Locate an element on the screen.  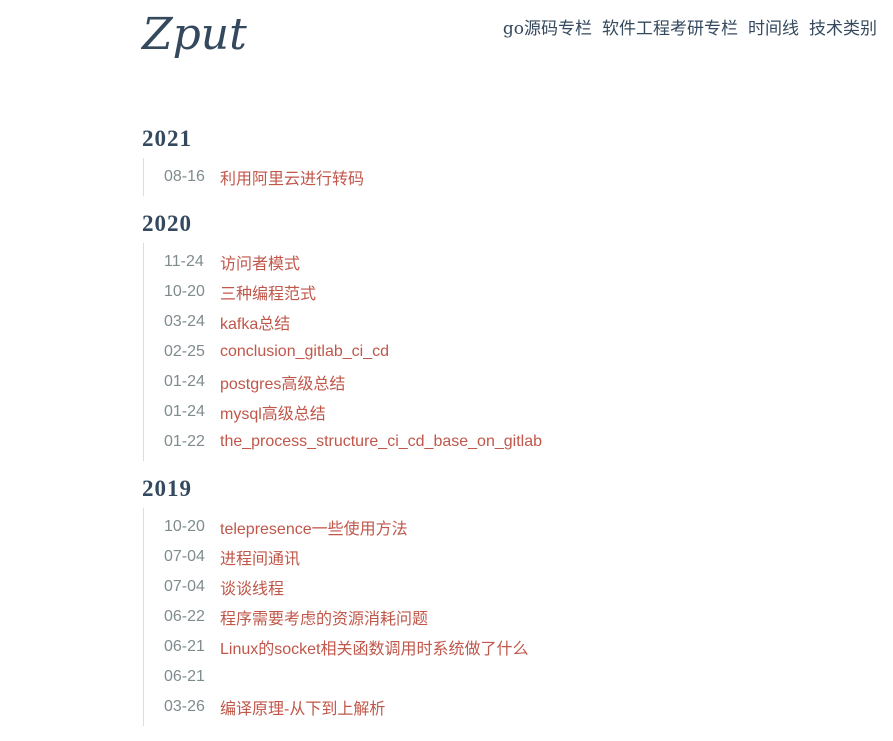
post-link: telepresence一些使用方法 is located at coordinates (314, 527).